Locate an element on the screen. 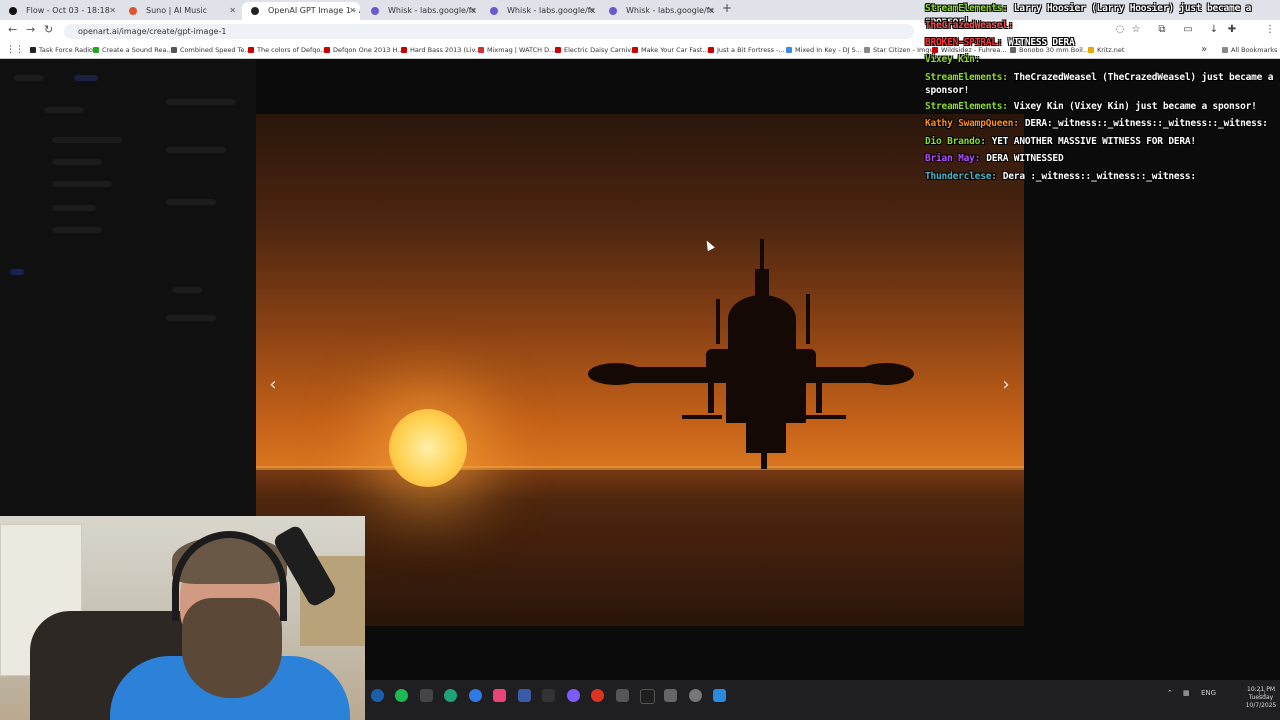 The image size is (1280, 720). reload-icon: ↻ is located at coordinates (48, 29).